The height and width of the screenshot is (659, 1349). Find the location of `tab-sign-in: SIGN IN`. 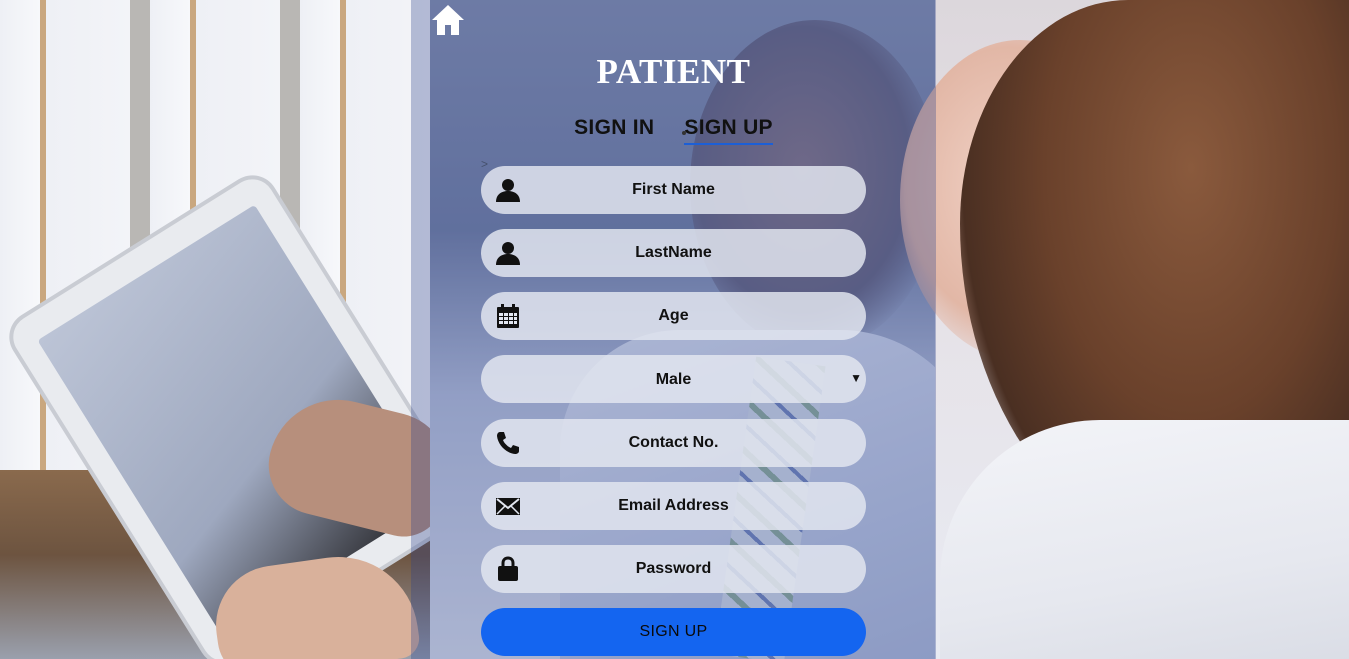

tab-sign-in: SIGN IN is located at coordinates (614, 130).